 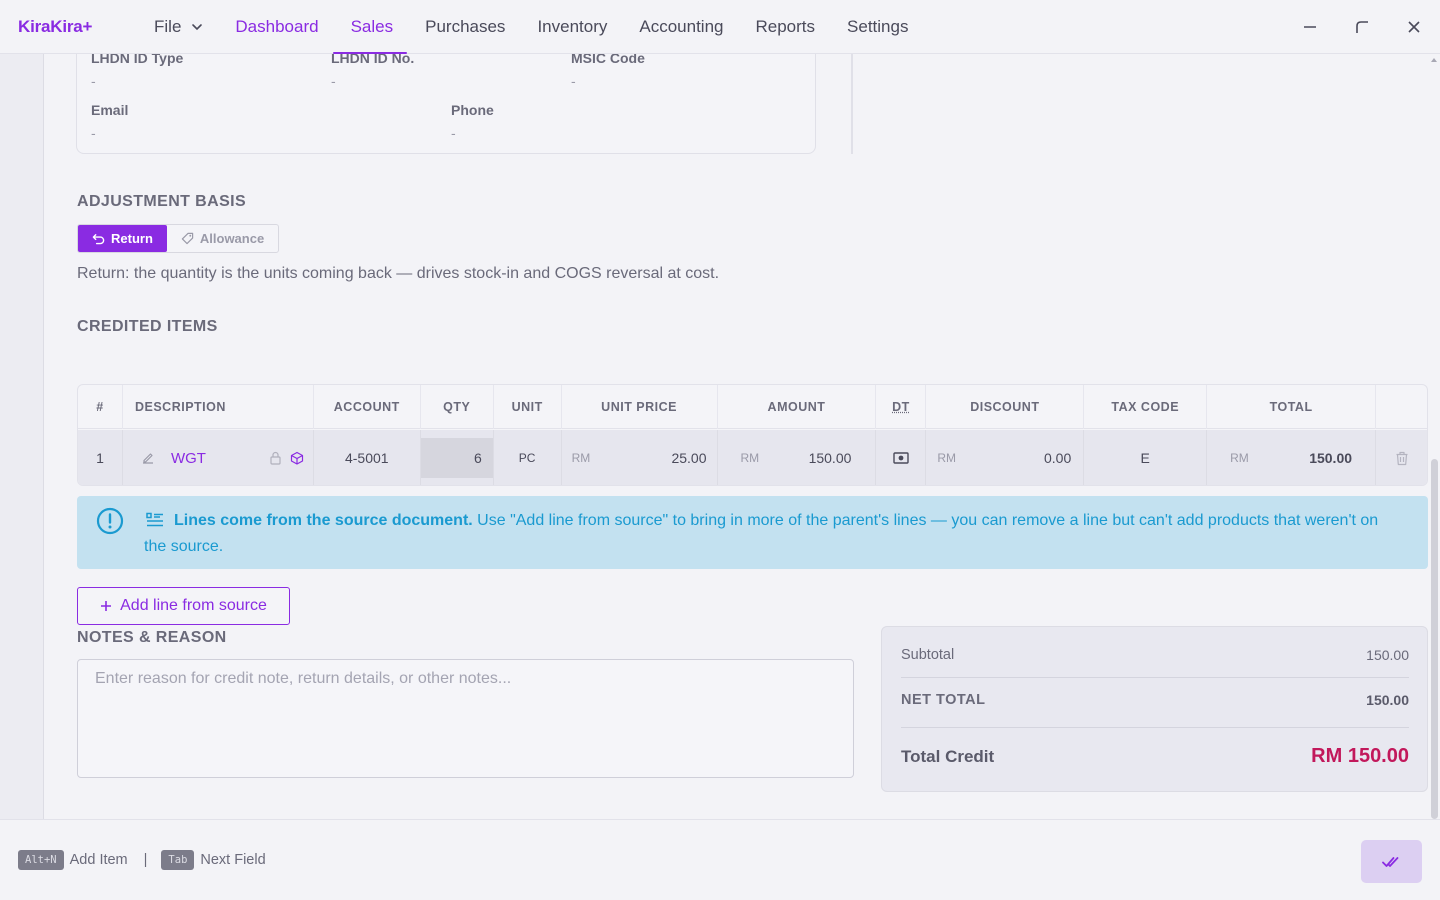 I want to click on add-line-label: Add line from source, so click(x=193, y=605).